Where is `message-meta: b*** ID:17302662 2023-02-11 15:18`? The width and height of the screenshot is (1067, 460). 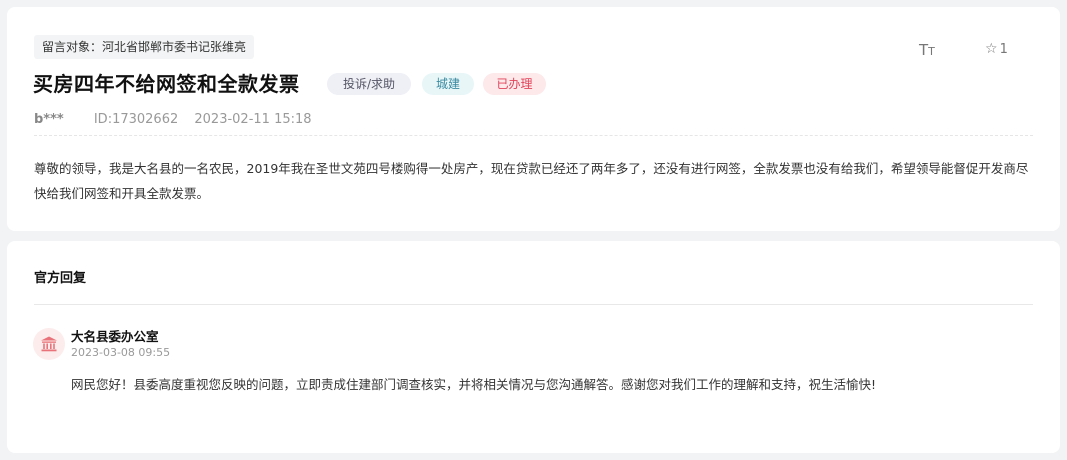
message-meta: b*** ID:17302662 2023-02-11 15:18 is located at coordinates (173, 119).